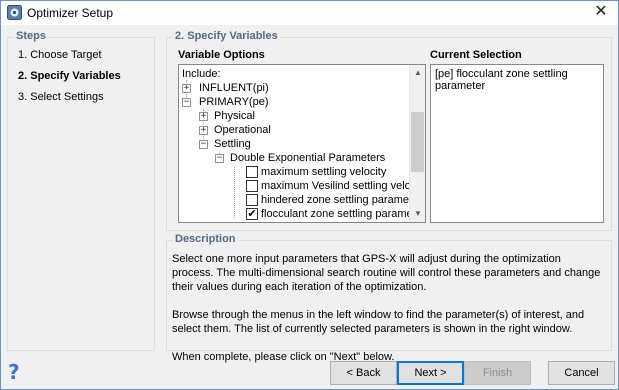 This screenshot has width=619, height=390. I want to click on steps-title: Steps, so click(31, 36).